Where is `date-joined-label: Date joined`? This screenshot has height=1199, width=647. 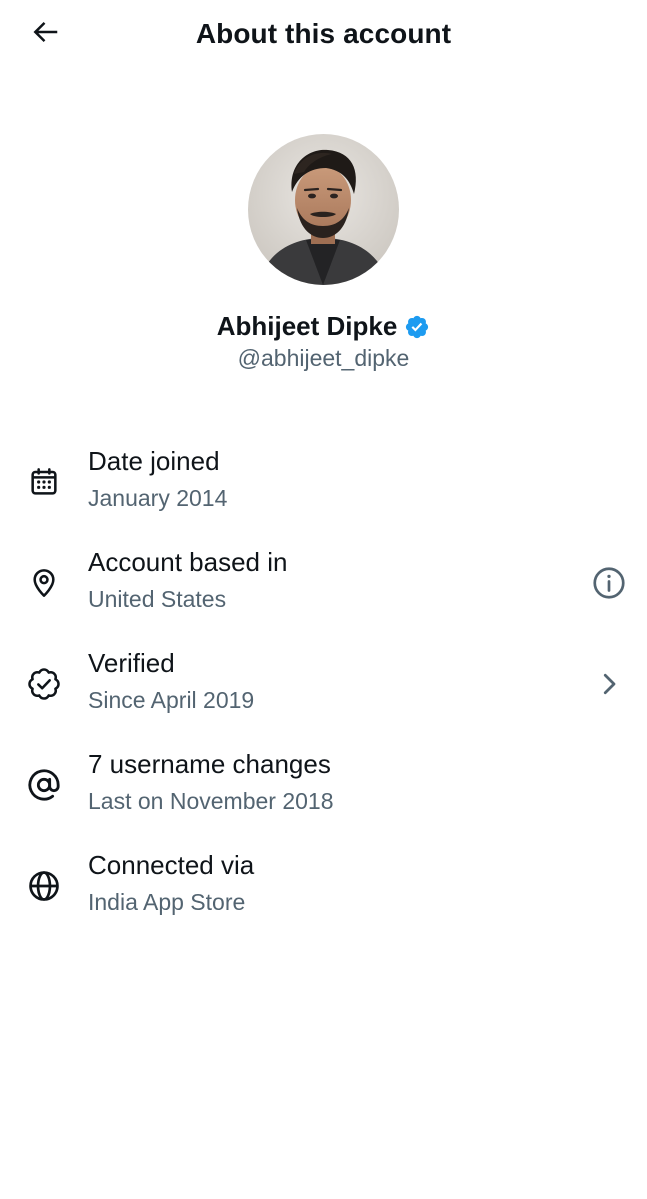
date-joined-label: Date joined is located at coordinates (154, 461).